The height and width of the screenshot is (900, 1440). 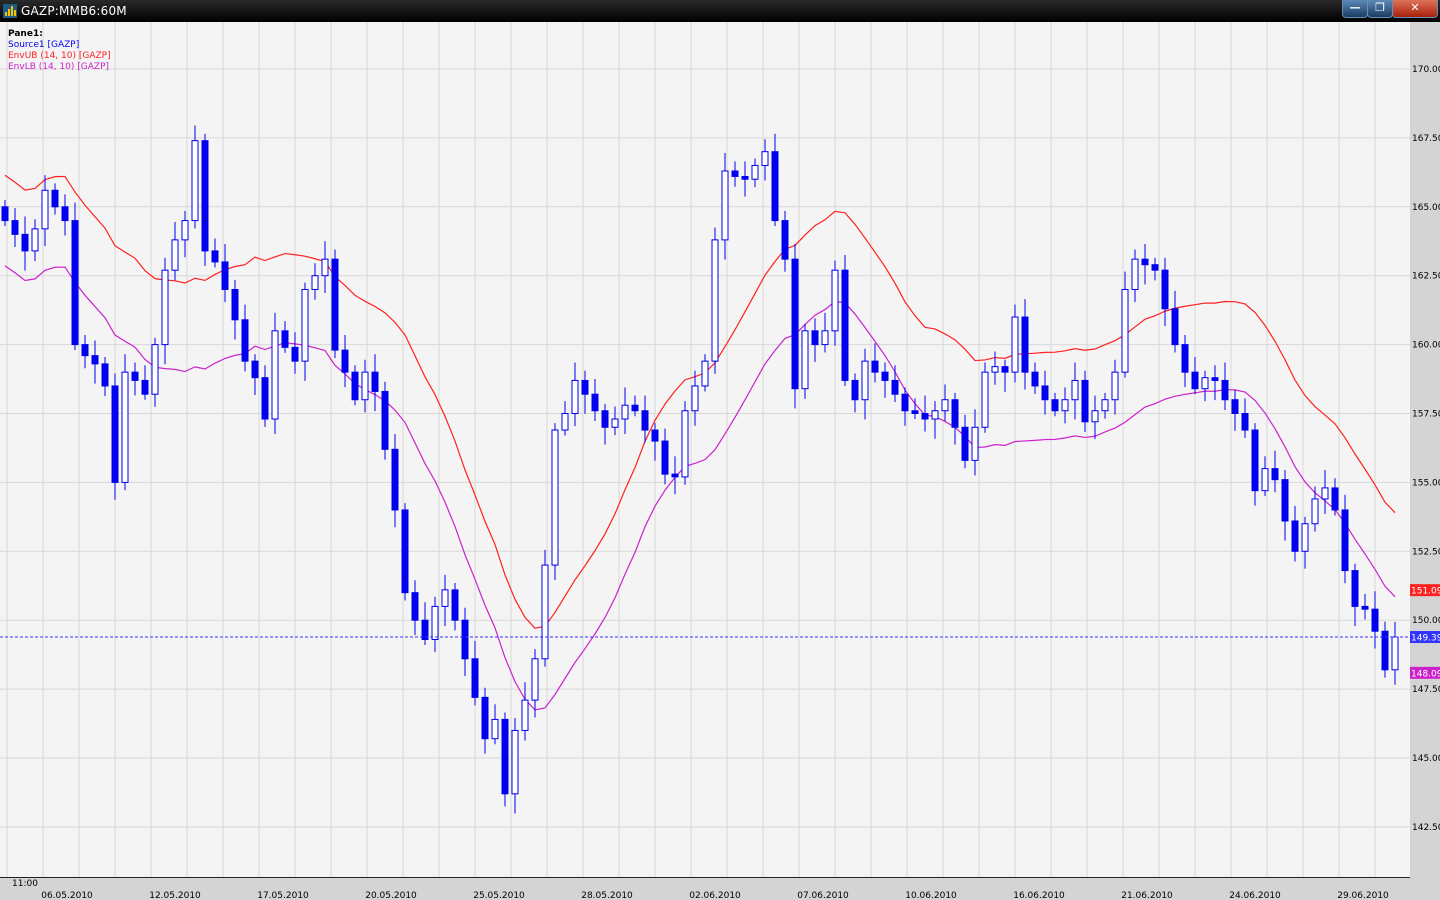 I want to click on price-tick-label: 167.50, so click(x=1426, y=139).